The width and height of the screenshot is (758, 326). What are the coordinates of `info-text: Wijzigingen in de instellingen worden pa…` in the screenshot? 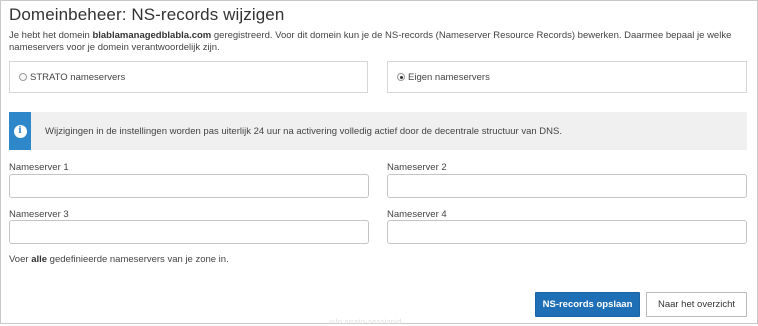 It's located at (303, 131).